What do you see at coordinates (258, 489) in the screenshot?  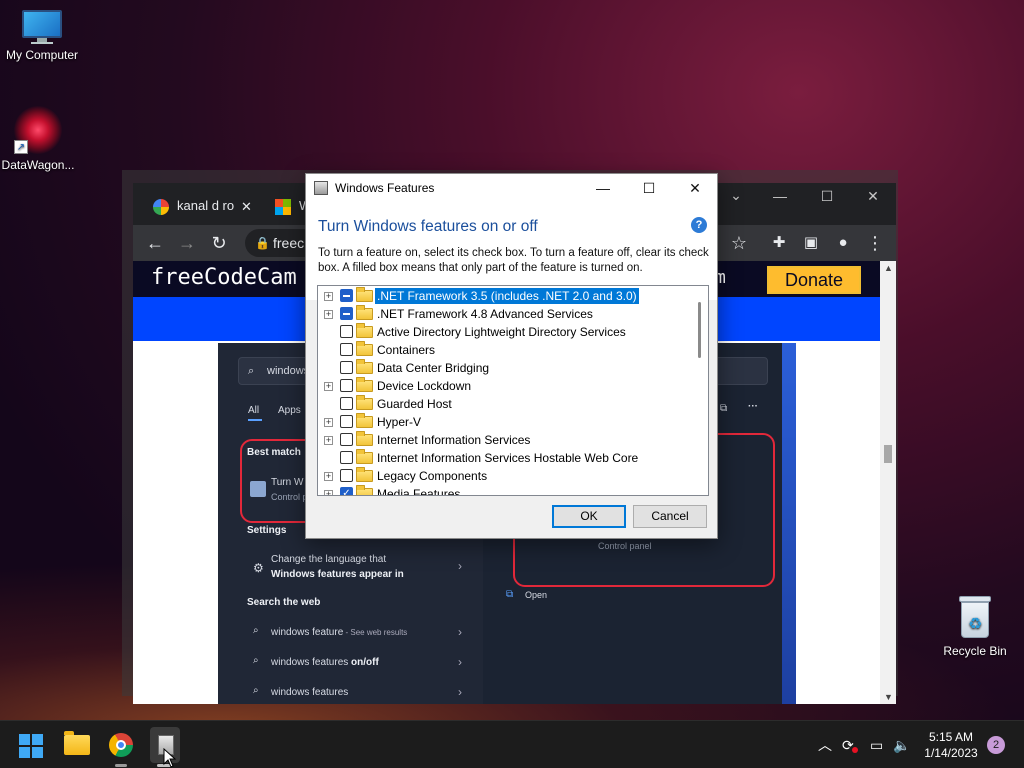 I see `control-panel-icon` at bounding box center [258, 489].